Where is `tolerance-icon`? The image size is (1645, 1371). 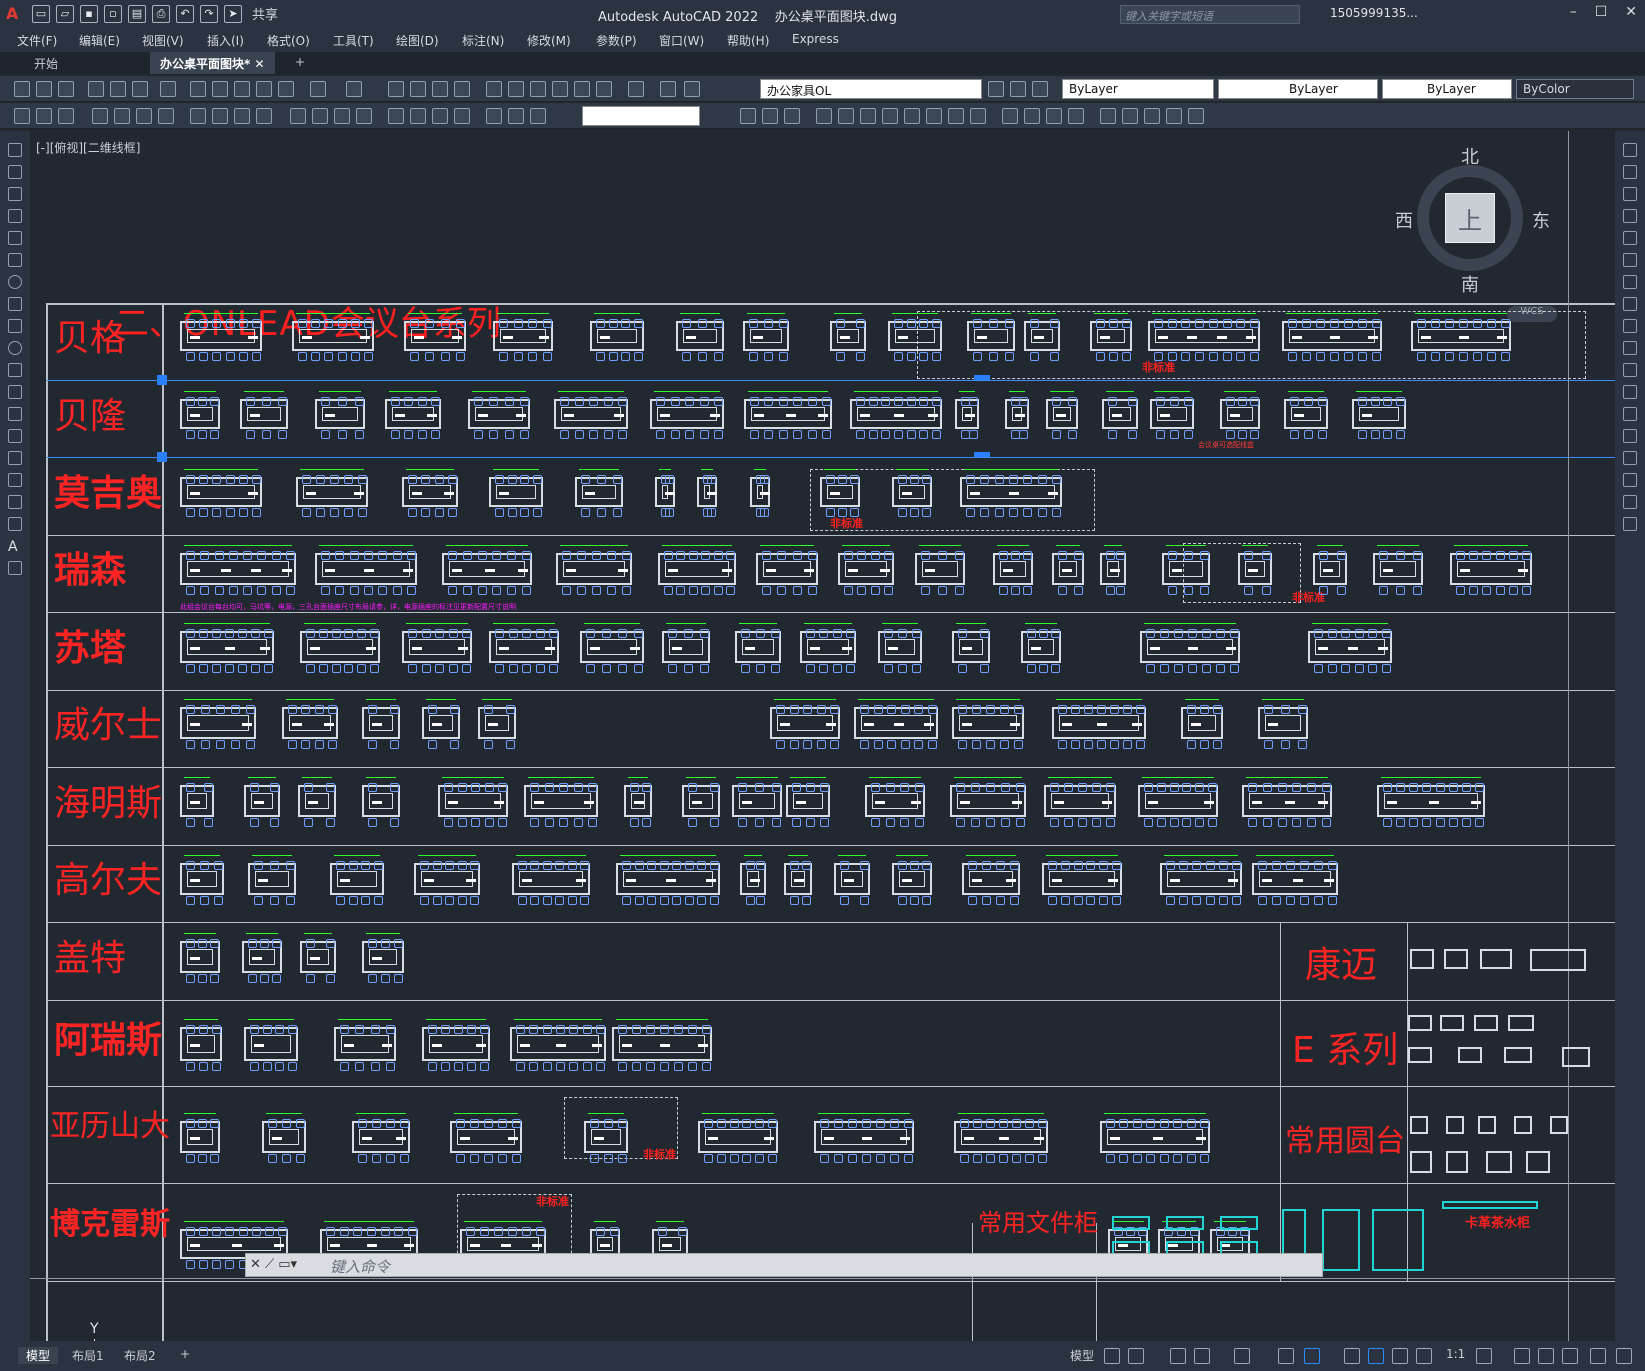
tolerance-icon is located at coordinates (342, 116).